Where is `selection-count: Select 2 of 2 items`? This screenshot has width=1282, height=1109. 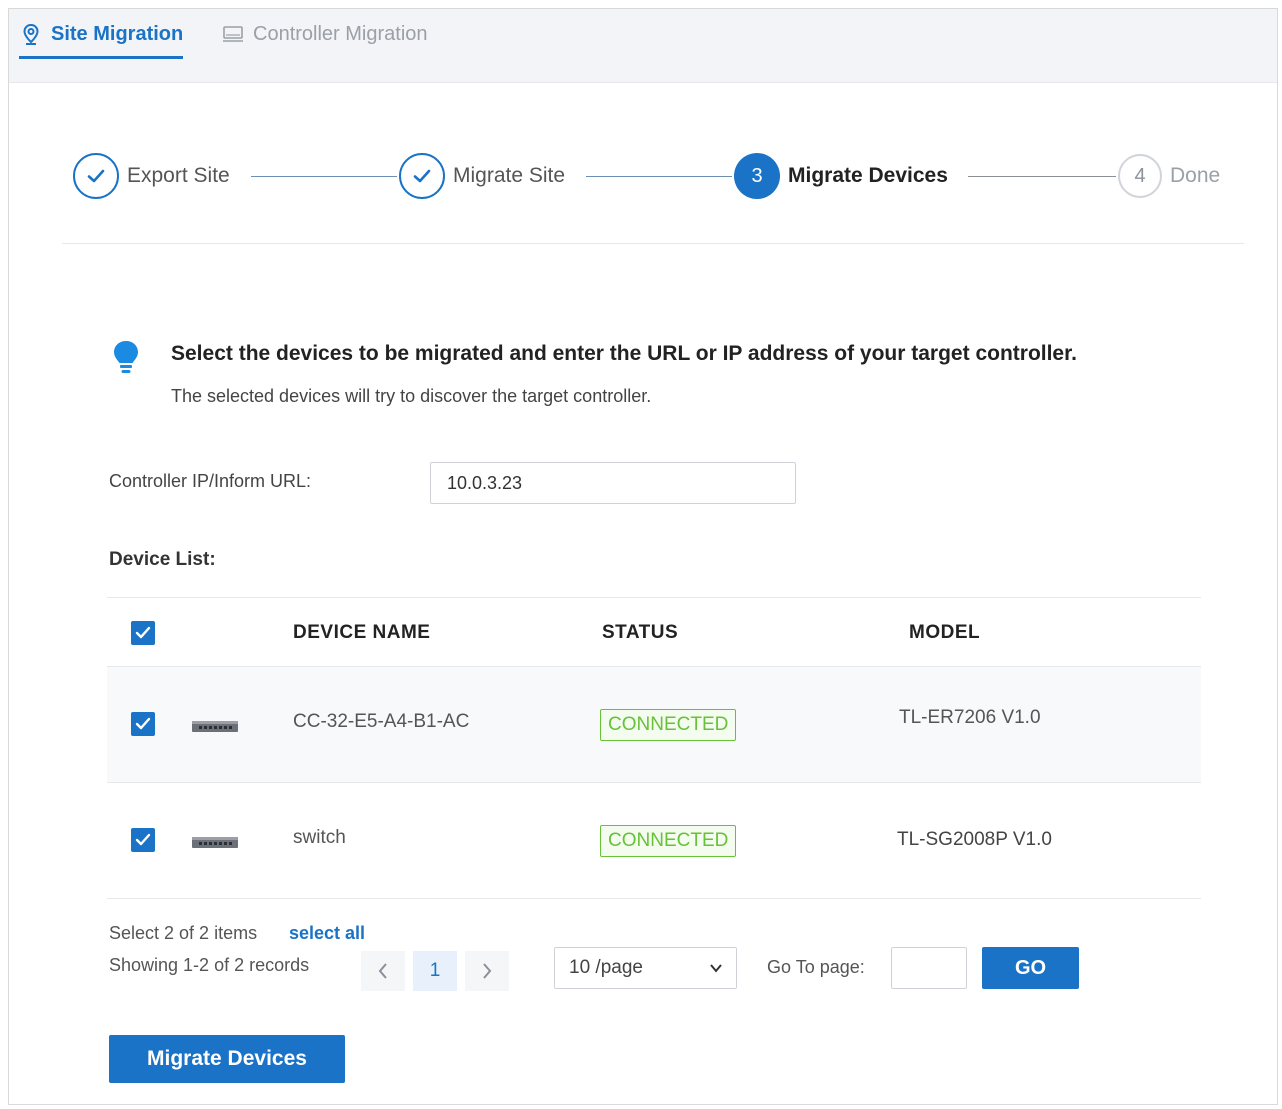 selection-count: Select 2 of 2 items is located at coordinates (183, 933).